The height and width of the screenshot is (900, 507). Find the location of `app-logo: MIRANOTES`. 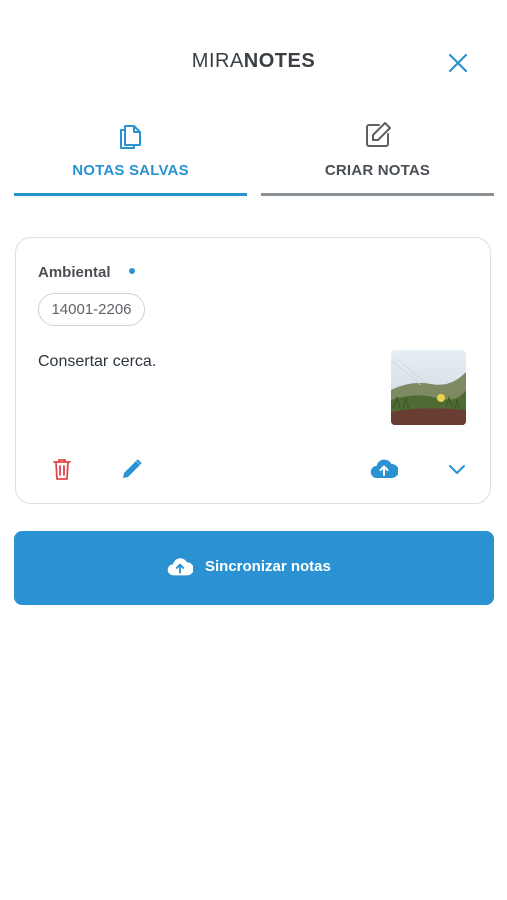

app-logo: MIRANOTES is located at coordinates (253, 61).